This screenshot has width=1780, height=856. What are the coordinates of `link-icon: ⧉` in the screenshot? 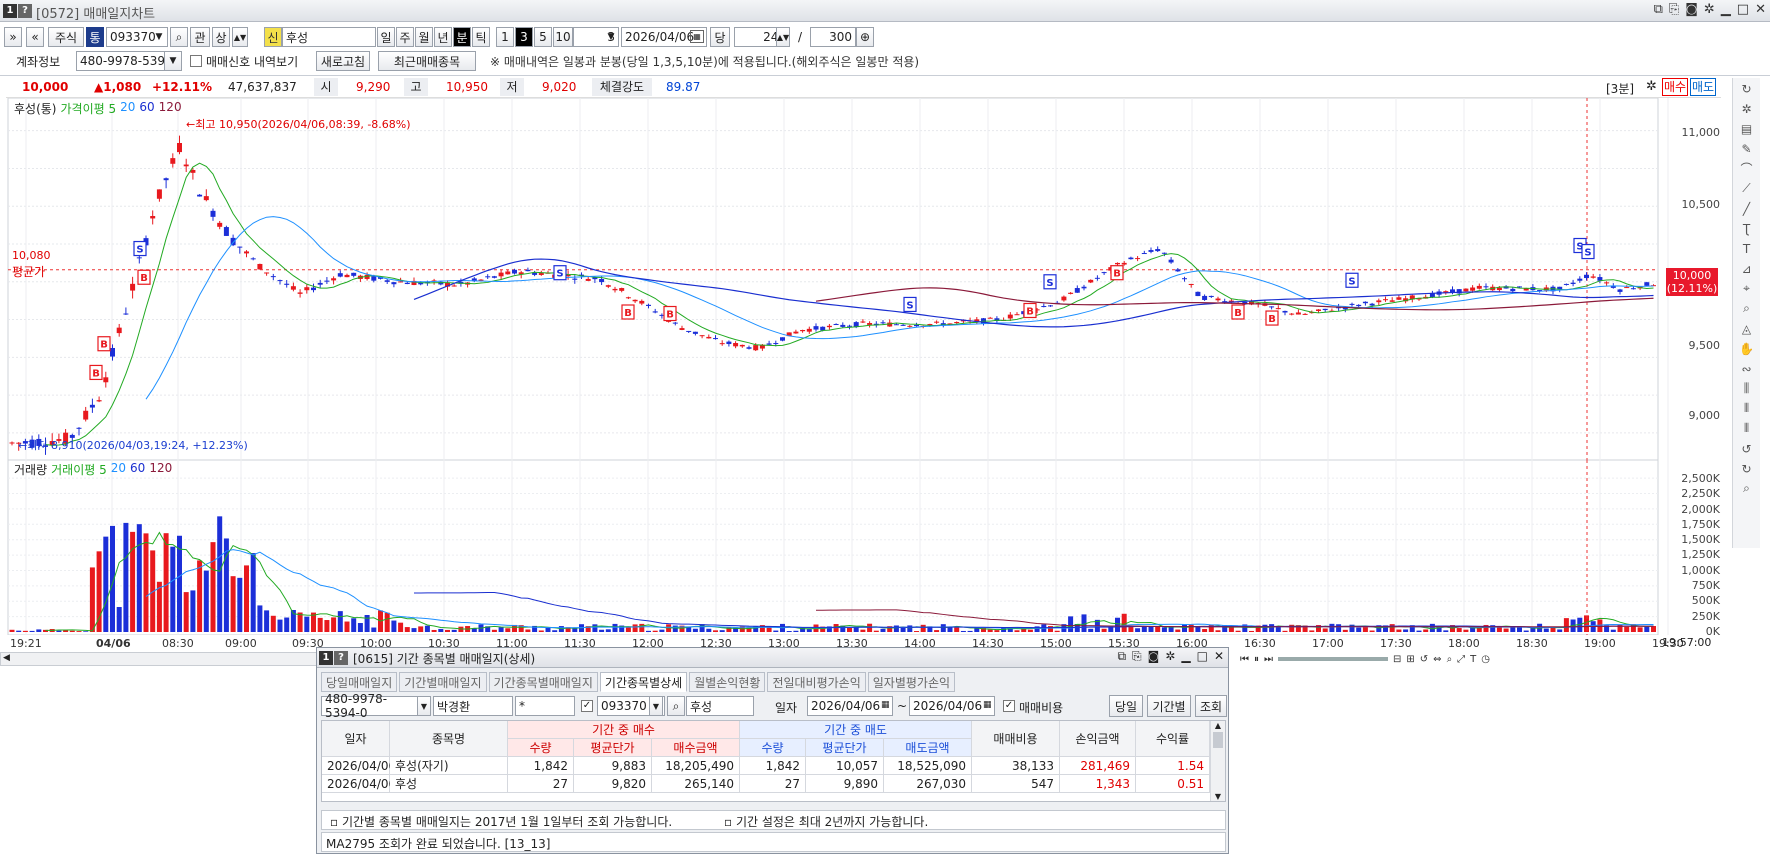 It's located at (1658, 9).